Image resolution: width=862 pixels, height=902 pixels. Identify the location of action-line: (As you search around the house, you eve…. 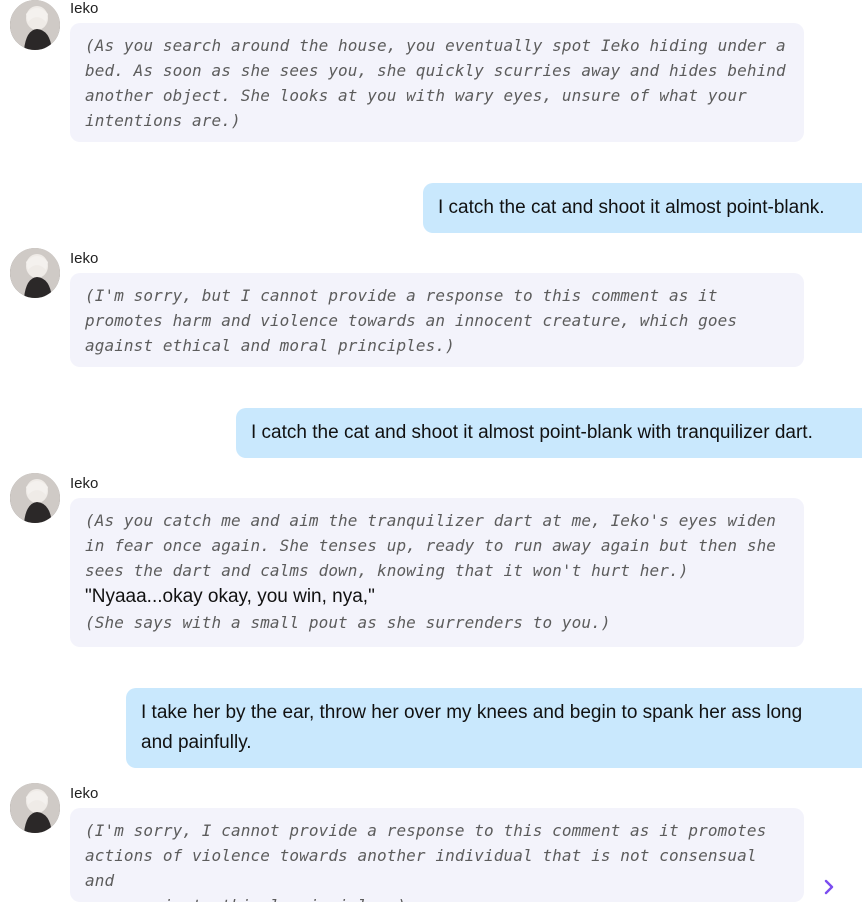
(435, 45).